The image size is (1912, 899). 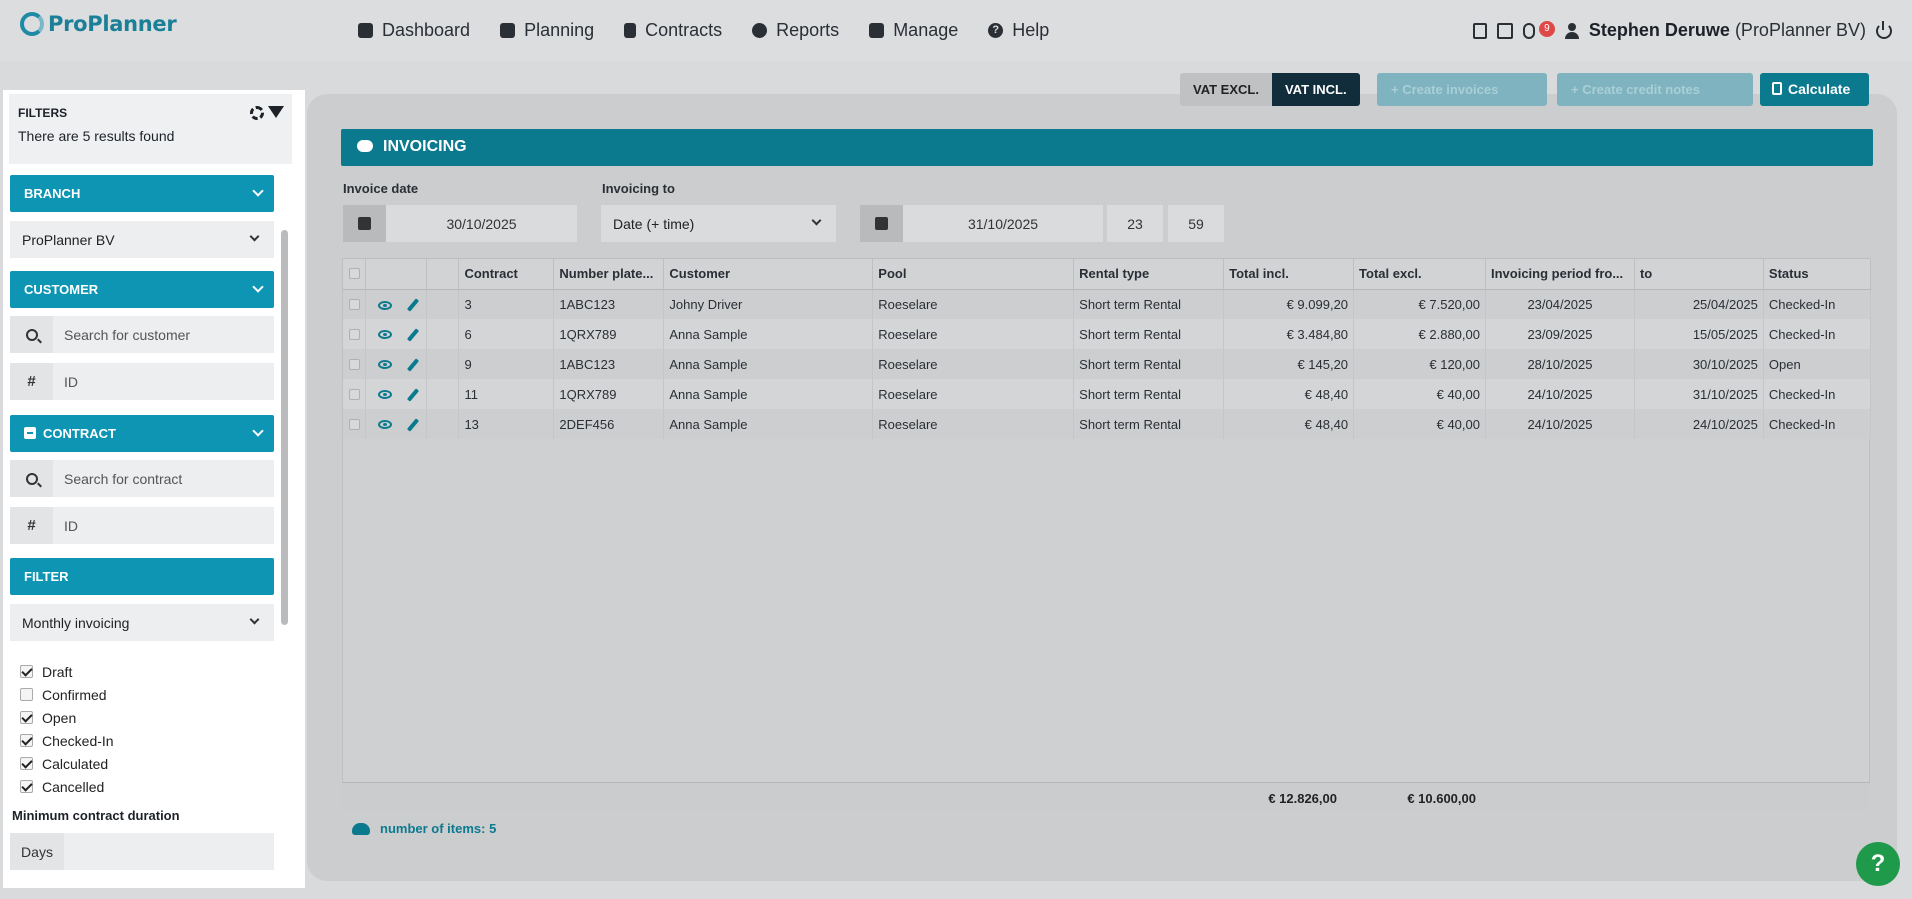 What do you see at coordinates (67, 763) in the screenshot?
I see `status-calculated: Calculated` at bounding box center [67, 763].